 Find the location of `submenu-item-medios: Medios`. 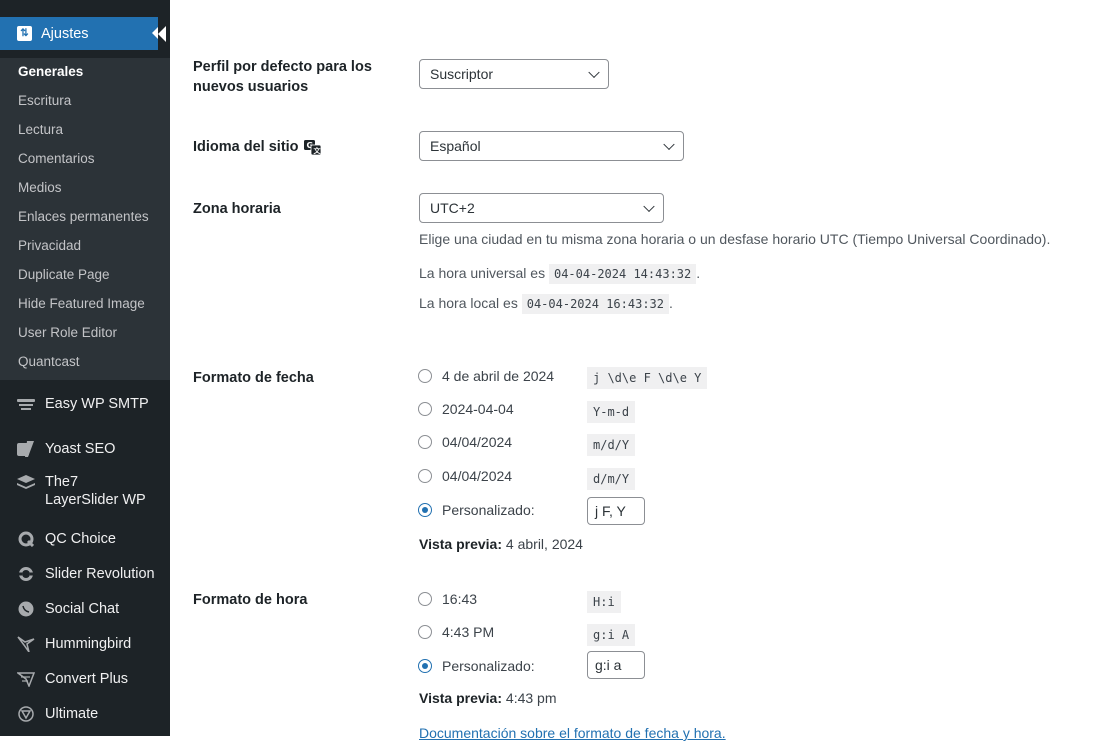

submenu-item-medios: Medios is located at coordinates (40, 187).